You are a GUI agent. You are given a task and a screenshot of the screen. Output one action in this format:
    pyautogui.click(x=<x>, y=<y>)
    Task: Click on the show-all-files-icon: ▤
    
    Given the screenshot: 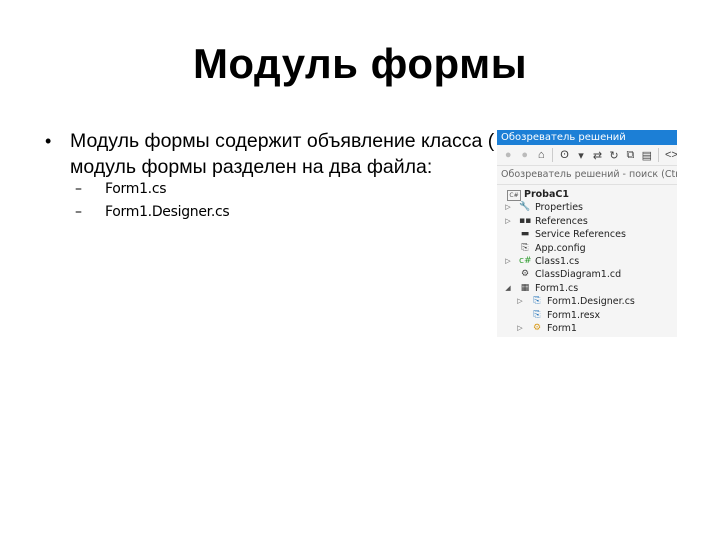 What is the action you would take?
    pyautogui.click(x=647, y=155)
    